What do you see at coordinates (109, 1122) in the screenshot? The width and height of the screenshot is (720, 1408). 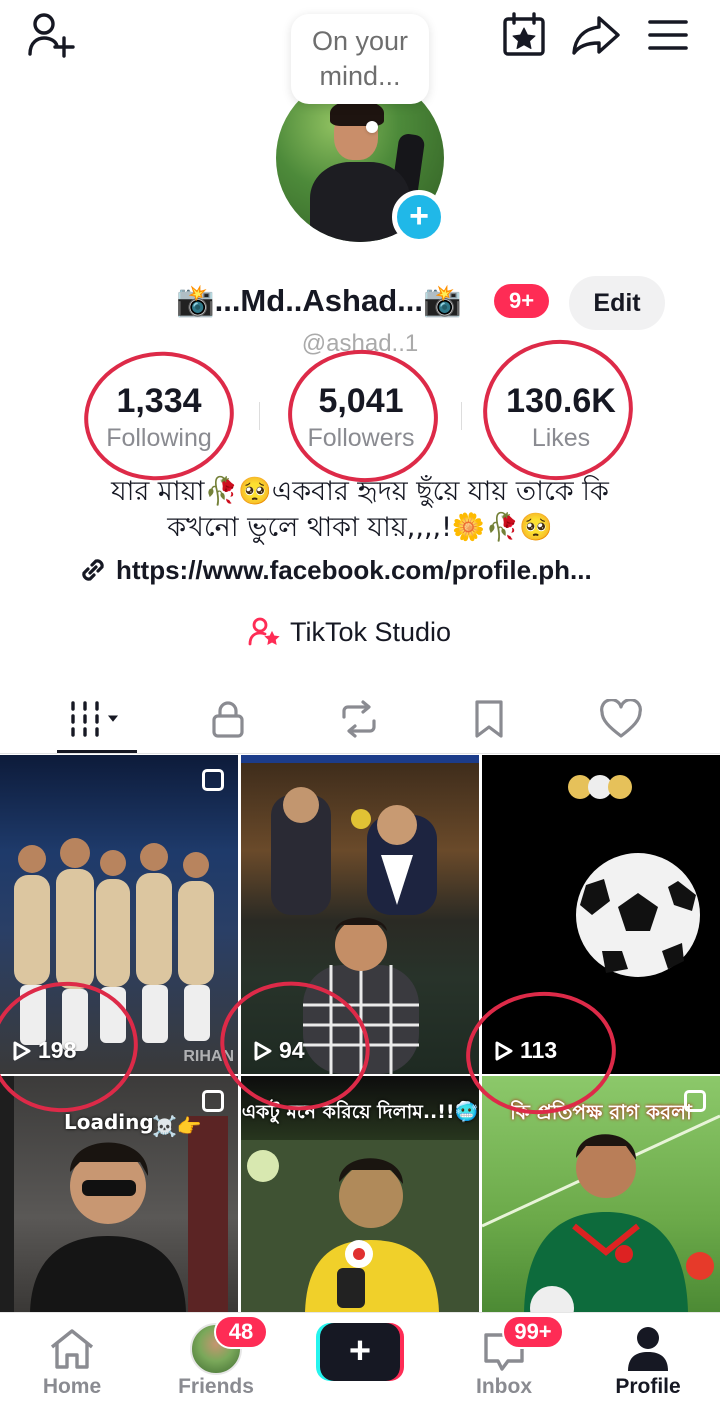 I see `video-caption: Loading` at bounding box center [109, 1122].